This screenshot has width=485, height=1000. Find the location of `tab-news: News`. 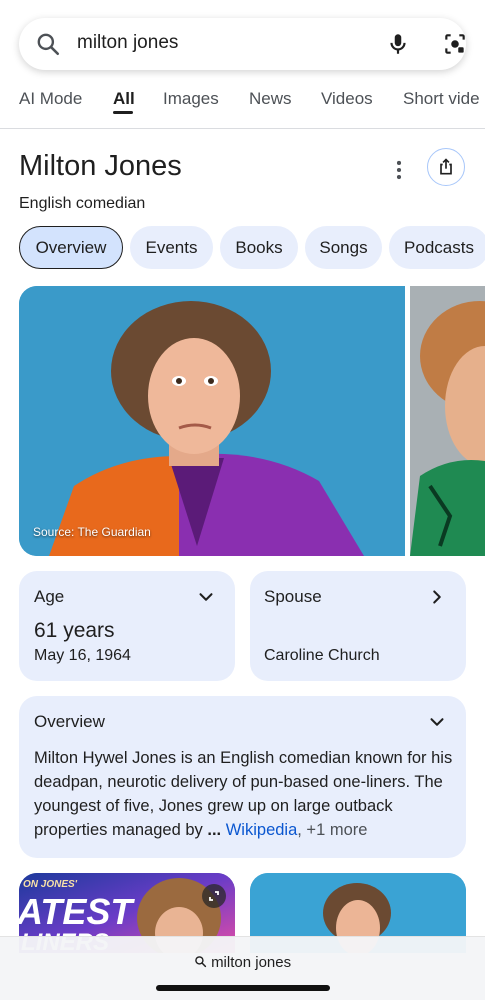

tab-news: News is located at coordinates (270, 99).